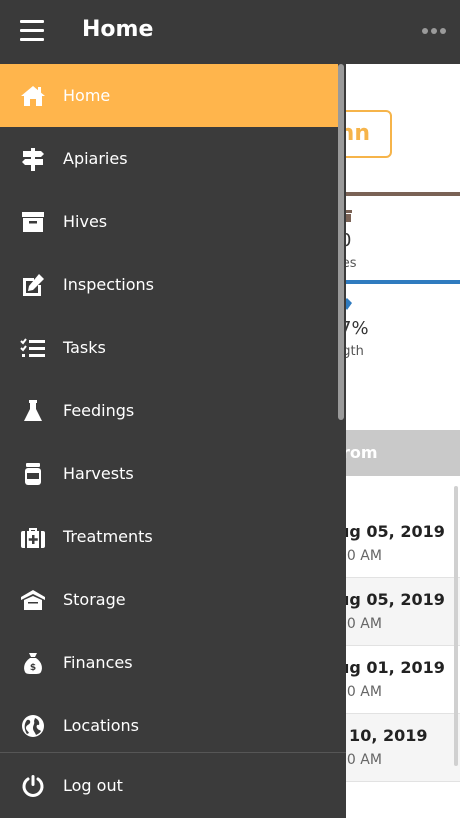 The image size is (460, 818). What do you see at coordinates (169, 662) in the screenshot?
I see `drawer-item-finances: $ Finances` at bounding box center [169, 662].